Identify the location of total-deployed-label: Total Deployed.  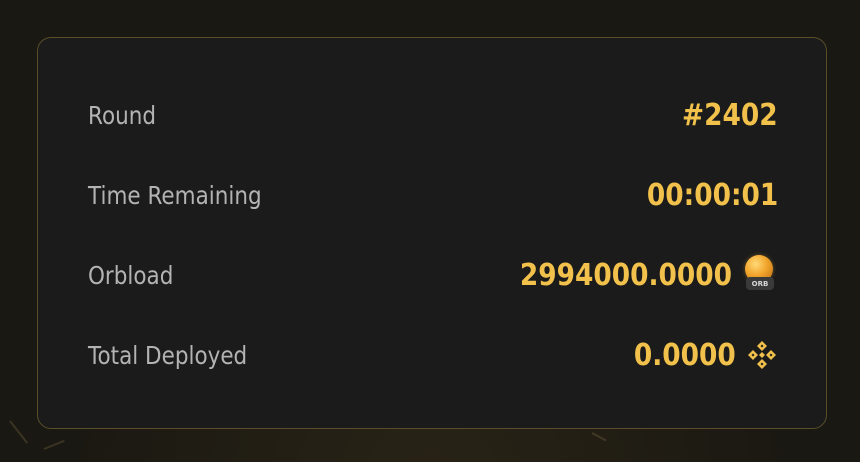
(168, 355).